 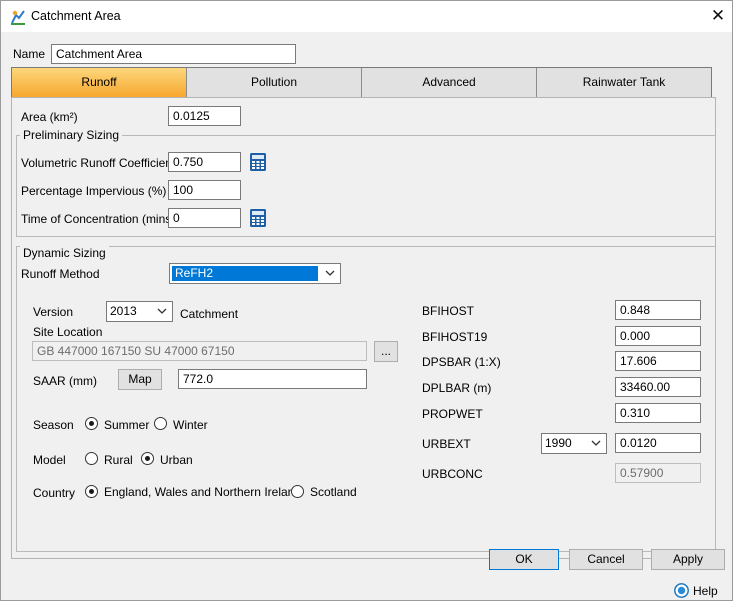 I want to click on tab-runoff: Runoff, so click(x=99, y=82).